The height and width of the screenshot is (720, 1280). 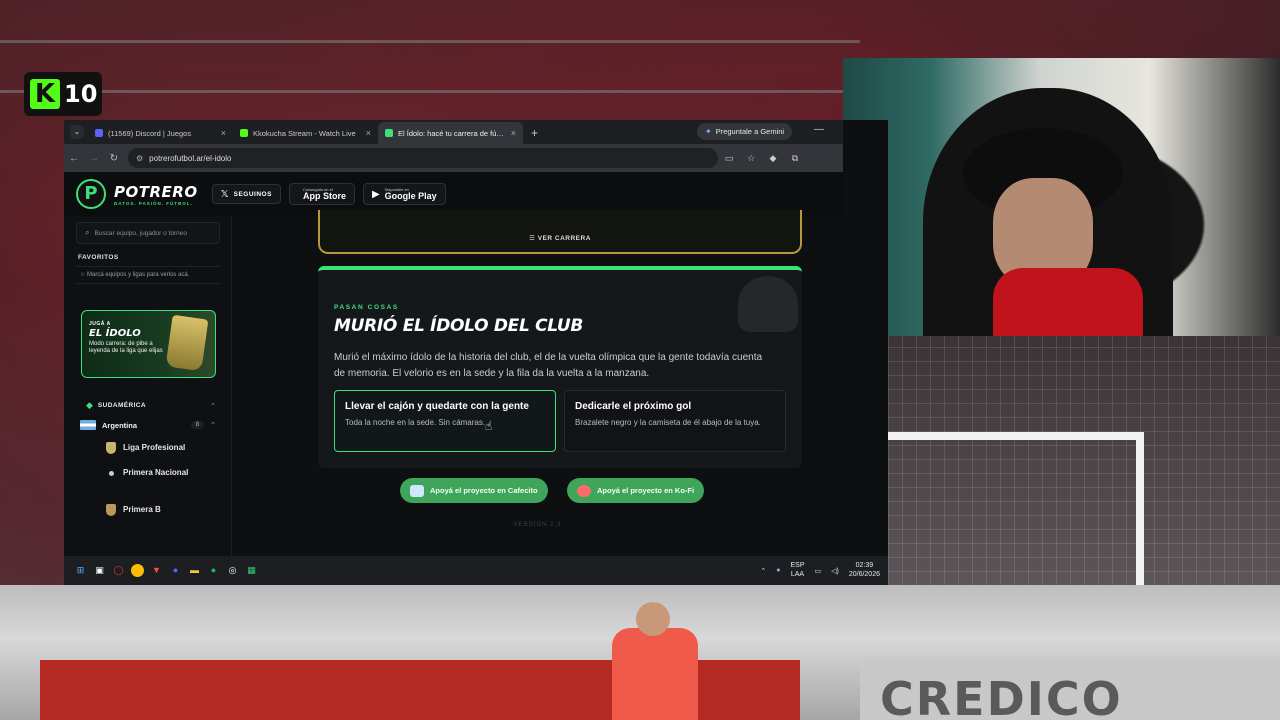 I want to click on tab-label: El Ídolo: hacé tu carrera de fútbol, so click(x=452, y=133).